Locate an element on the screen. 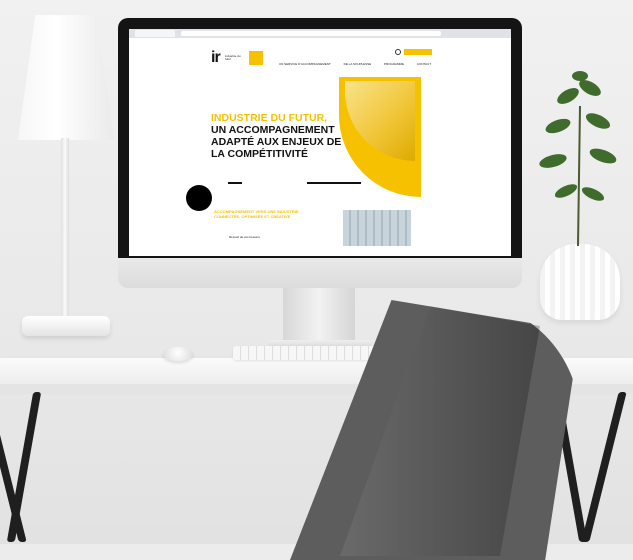  plant-vase is located at coordinates (580, 282).